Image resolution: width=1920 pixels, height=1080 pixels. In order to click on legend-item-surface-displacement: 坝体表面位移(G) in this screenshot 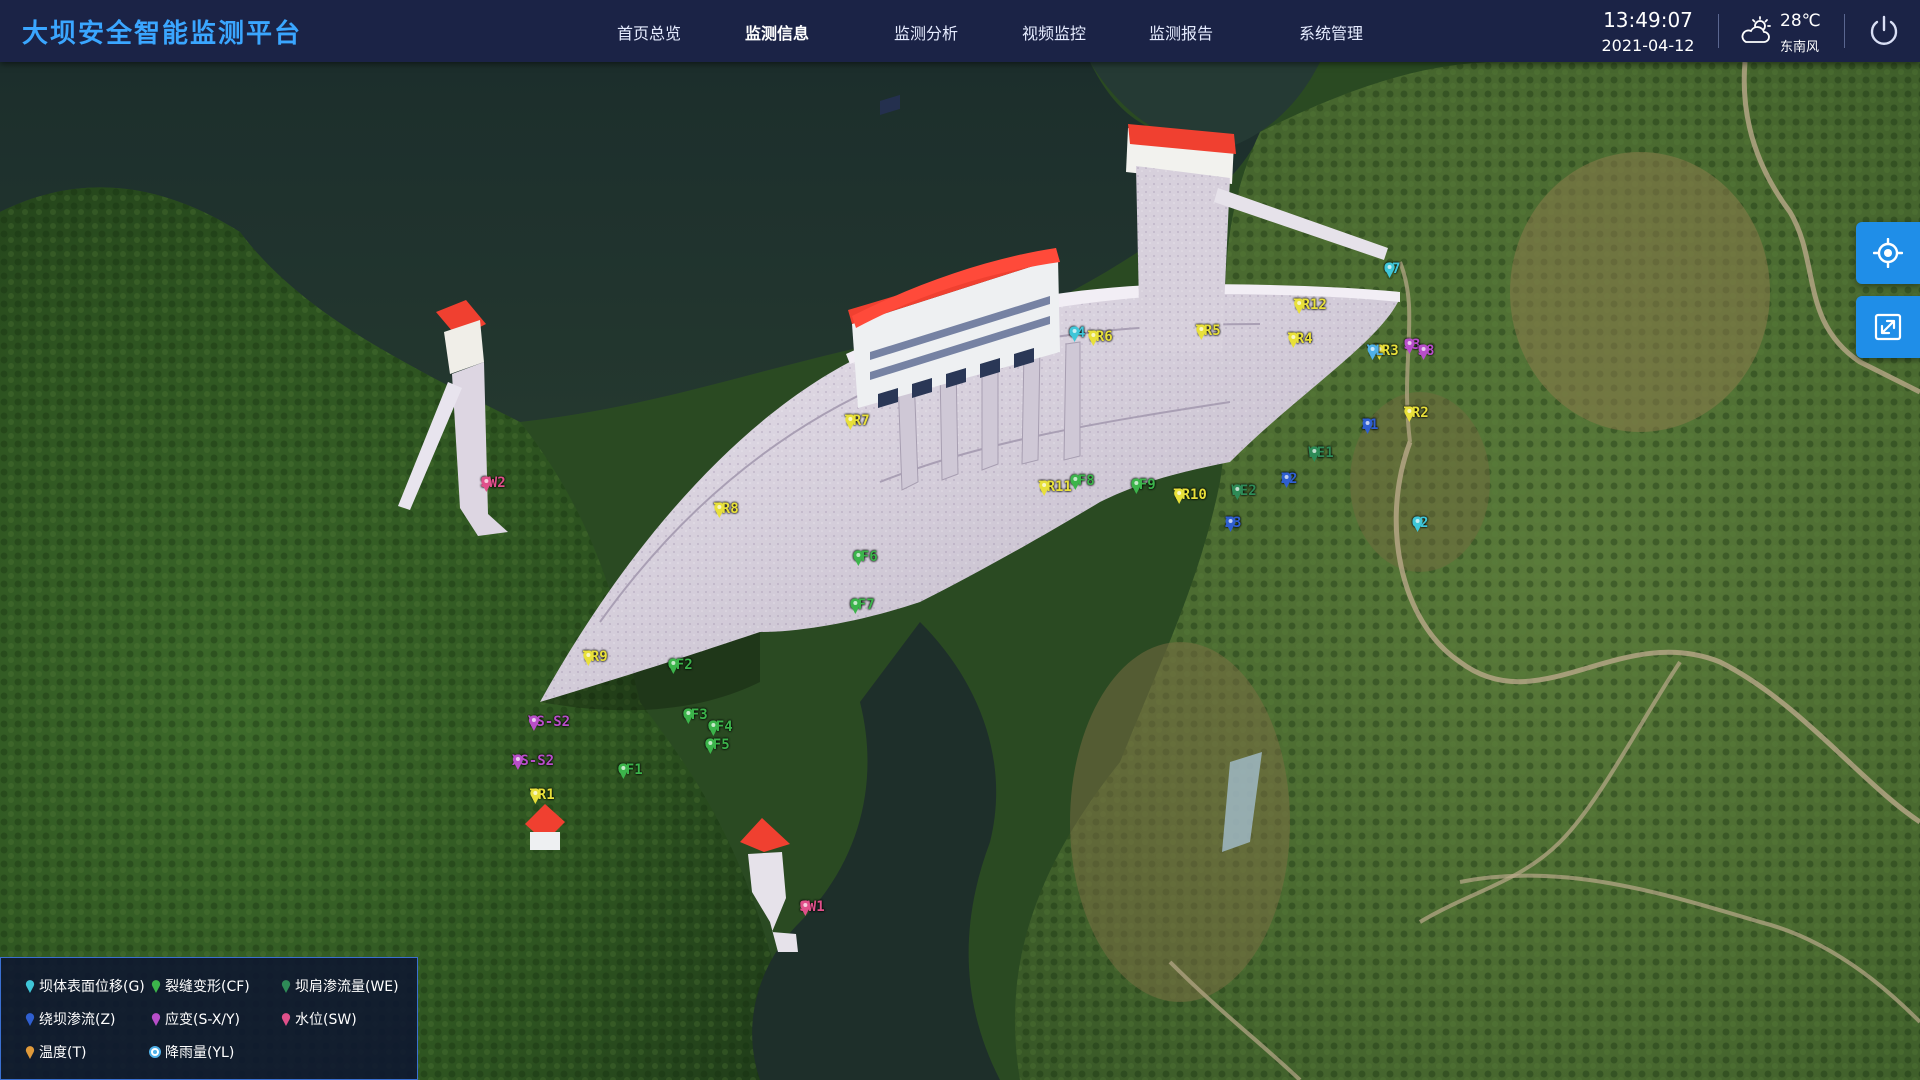, I will do `click(85, 986)`.